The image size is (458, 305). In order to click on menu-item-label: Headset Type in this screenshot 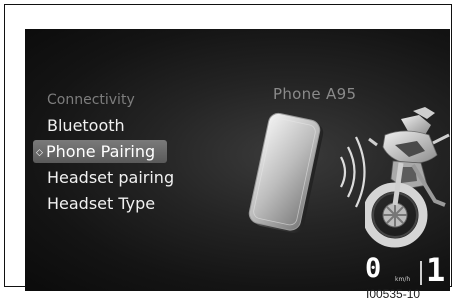, I will do `click(101, 203)`.